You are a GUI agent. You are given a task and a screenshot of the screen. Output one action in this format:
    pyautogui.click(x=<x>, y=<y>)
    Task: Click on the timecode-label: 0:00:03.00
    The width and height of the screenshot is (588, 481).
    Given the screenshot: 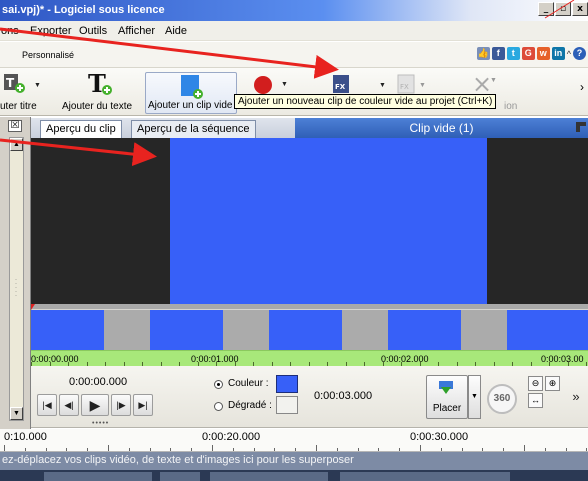 What is the action you would take?
    pyautogui.click(x=562, y=359)
    